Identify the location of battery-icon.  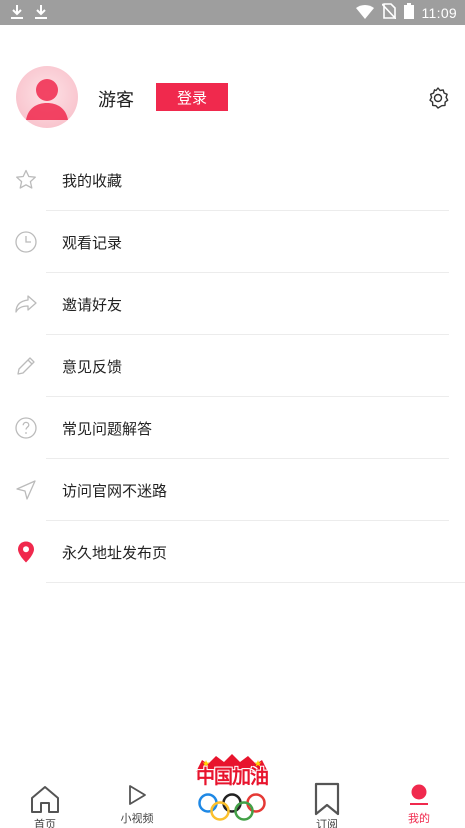
(408, 13).